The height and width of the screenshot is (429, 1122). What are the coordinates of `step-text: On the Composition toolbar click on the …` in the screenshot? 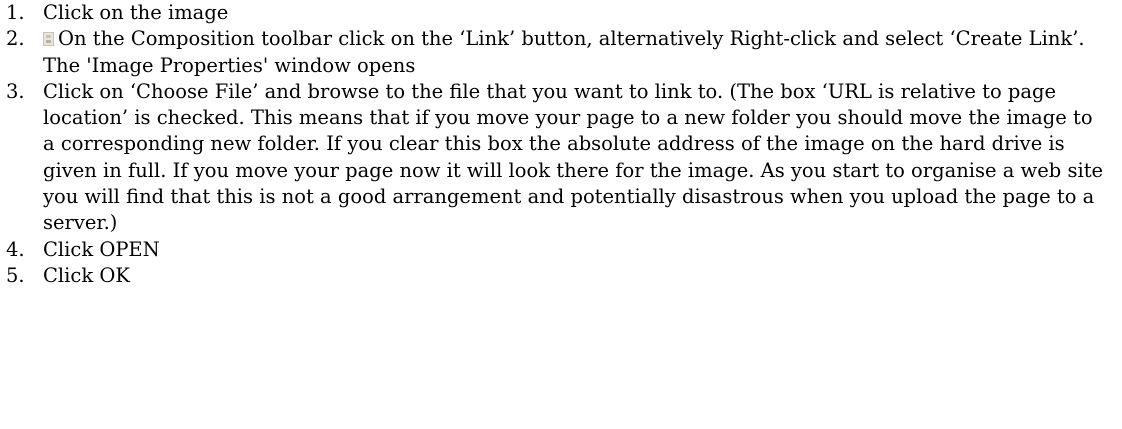 It's located at (564, 52).